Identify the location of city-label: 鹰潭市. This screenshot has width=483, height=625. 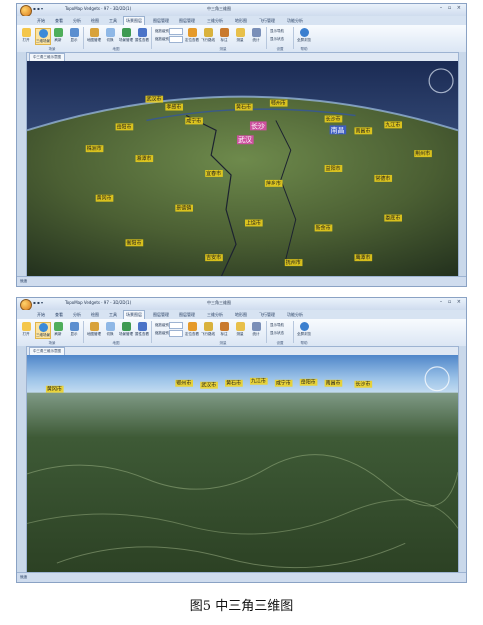
(363, 257).